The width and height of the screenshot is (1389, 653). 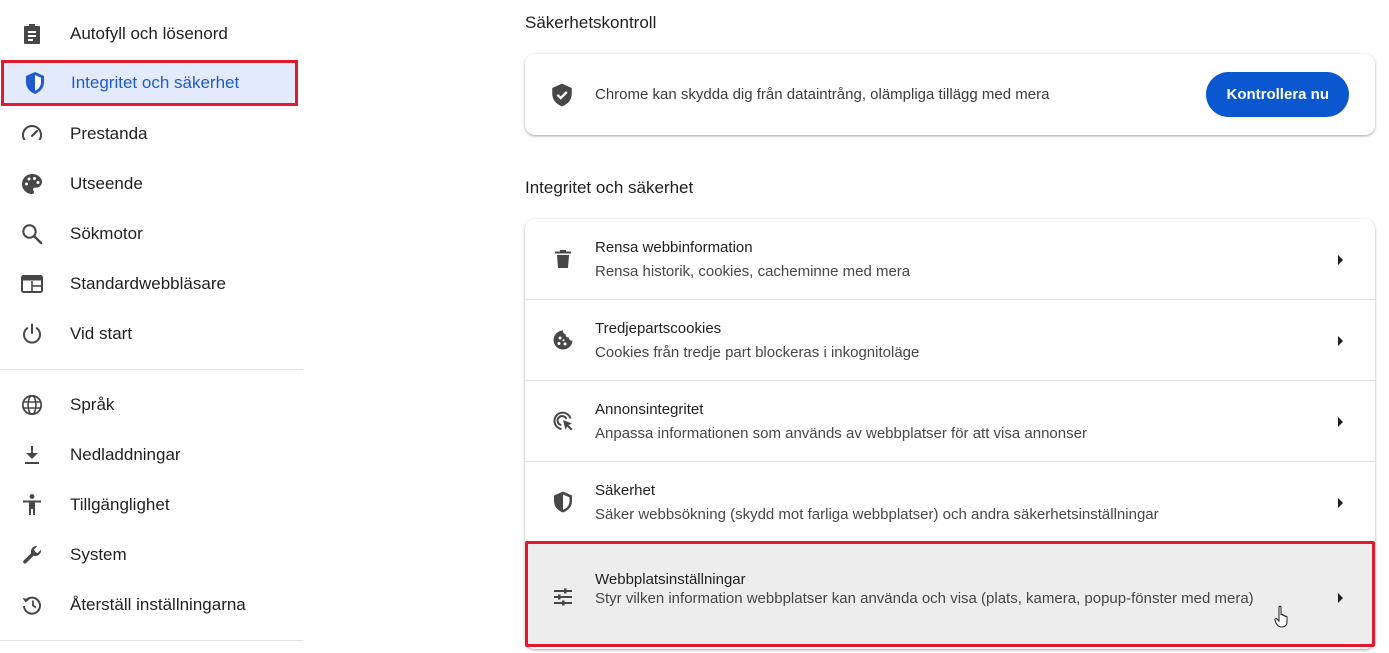 What do you see at coordinates (32, 555) in the screenshot?
I see `wrench-icon` at bounding box center [32, 555].